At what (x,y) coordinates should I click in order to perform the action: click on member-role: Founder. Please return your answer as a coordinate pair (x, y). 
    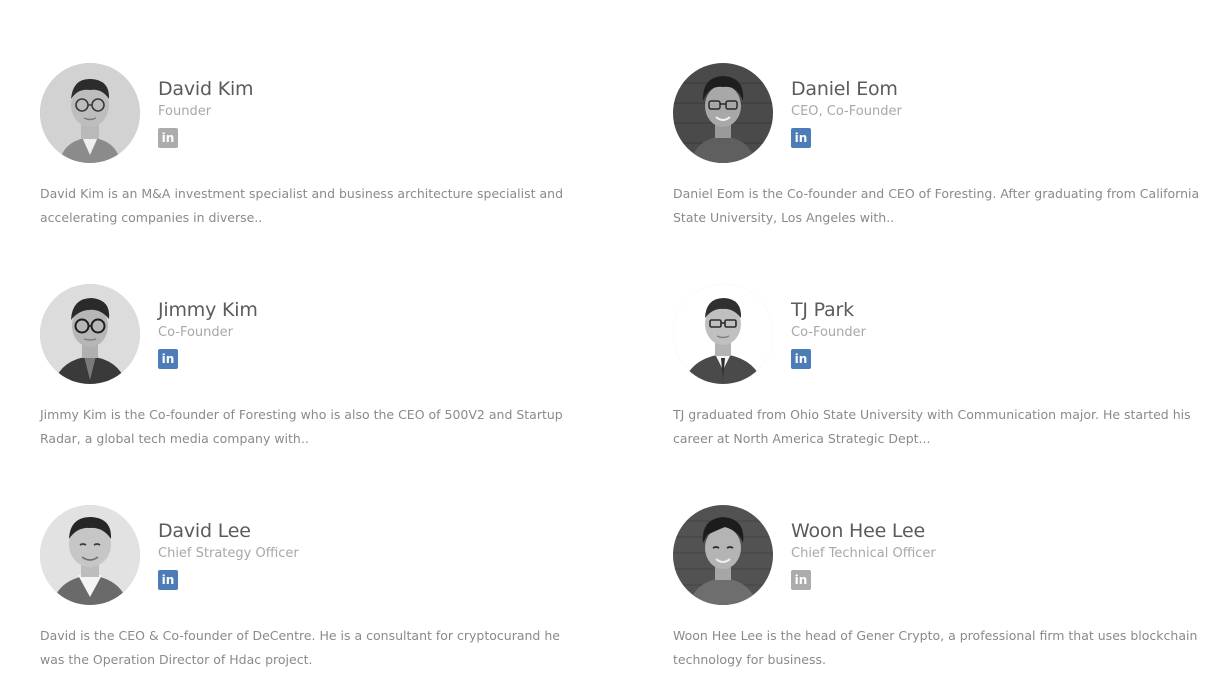
    Looking at the image, I should click on (185, 111).